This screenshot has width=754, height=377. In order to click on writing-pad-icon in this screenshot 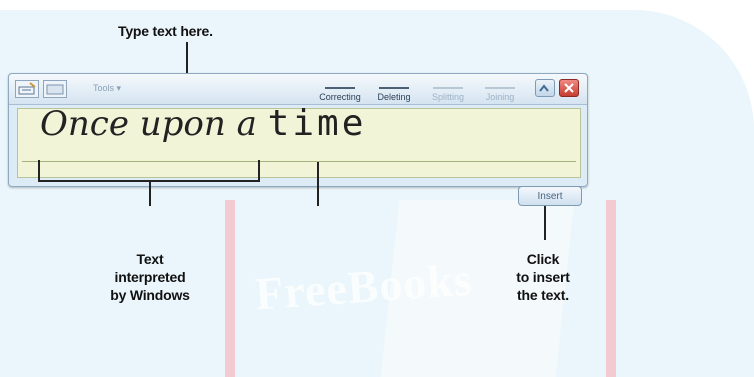, I will do `click(55, 89)`.